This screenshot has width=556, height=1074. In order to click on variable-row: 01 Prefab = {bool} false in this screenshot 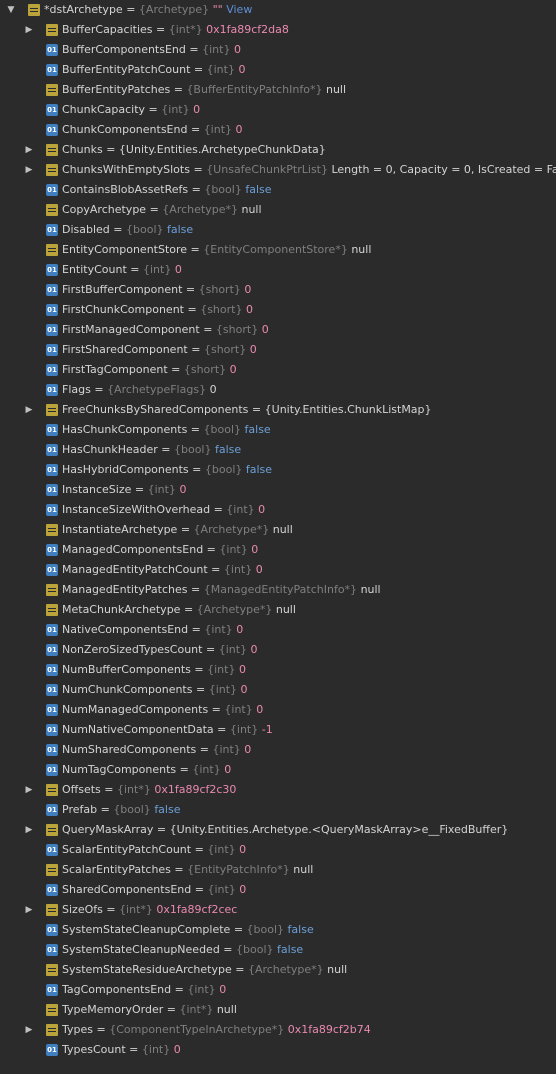, I will do `click(278, 810)`.